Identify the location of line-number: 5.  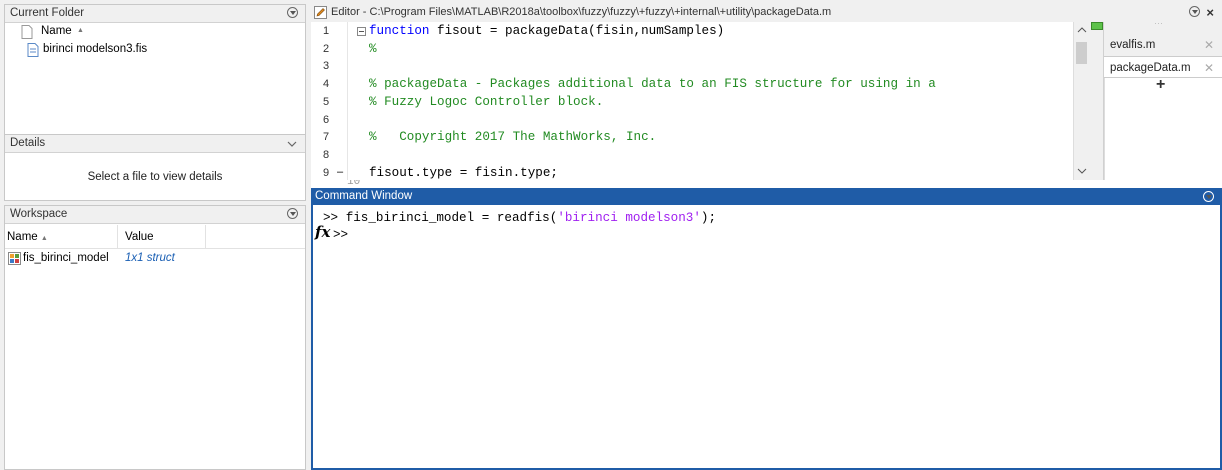
(326, 102).